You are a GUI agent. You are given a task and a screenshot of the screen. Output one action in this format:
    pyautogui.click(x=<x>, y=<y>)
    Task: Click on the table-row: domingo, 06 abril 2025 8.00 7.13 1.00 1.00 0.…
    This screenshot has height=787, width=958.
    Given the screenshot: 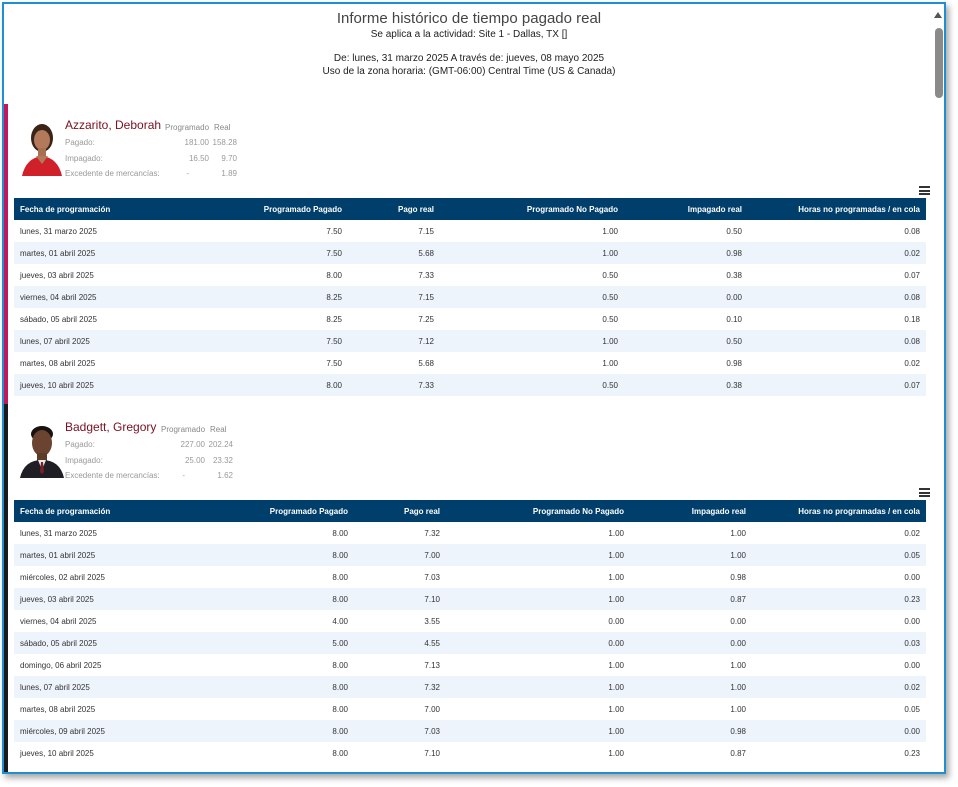 What is the action you would take?
    pyautogui.click(x=470, y=665)
    